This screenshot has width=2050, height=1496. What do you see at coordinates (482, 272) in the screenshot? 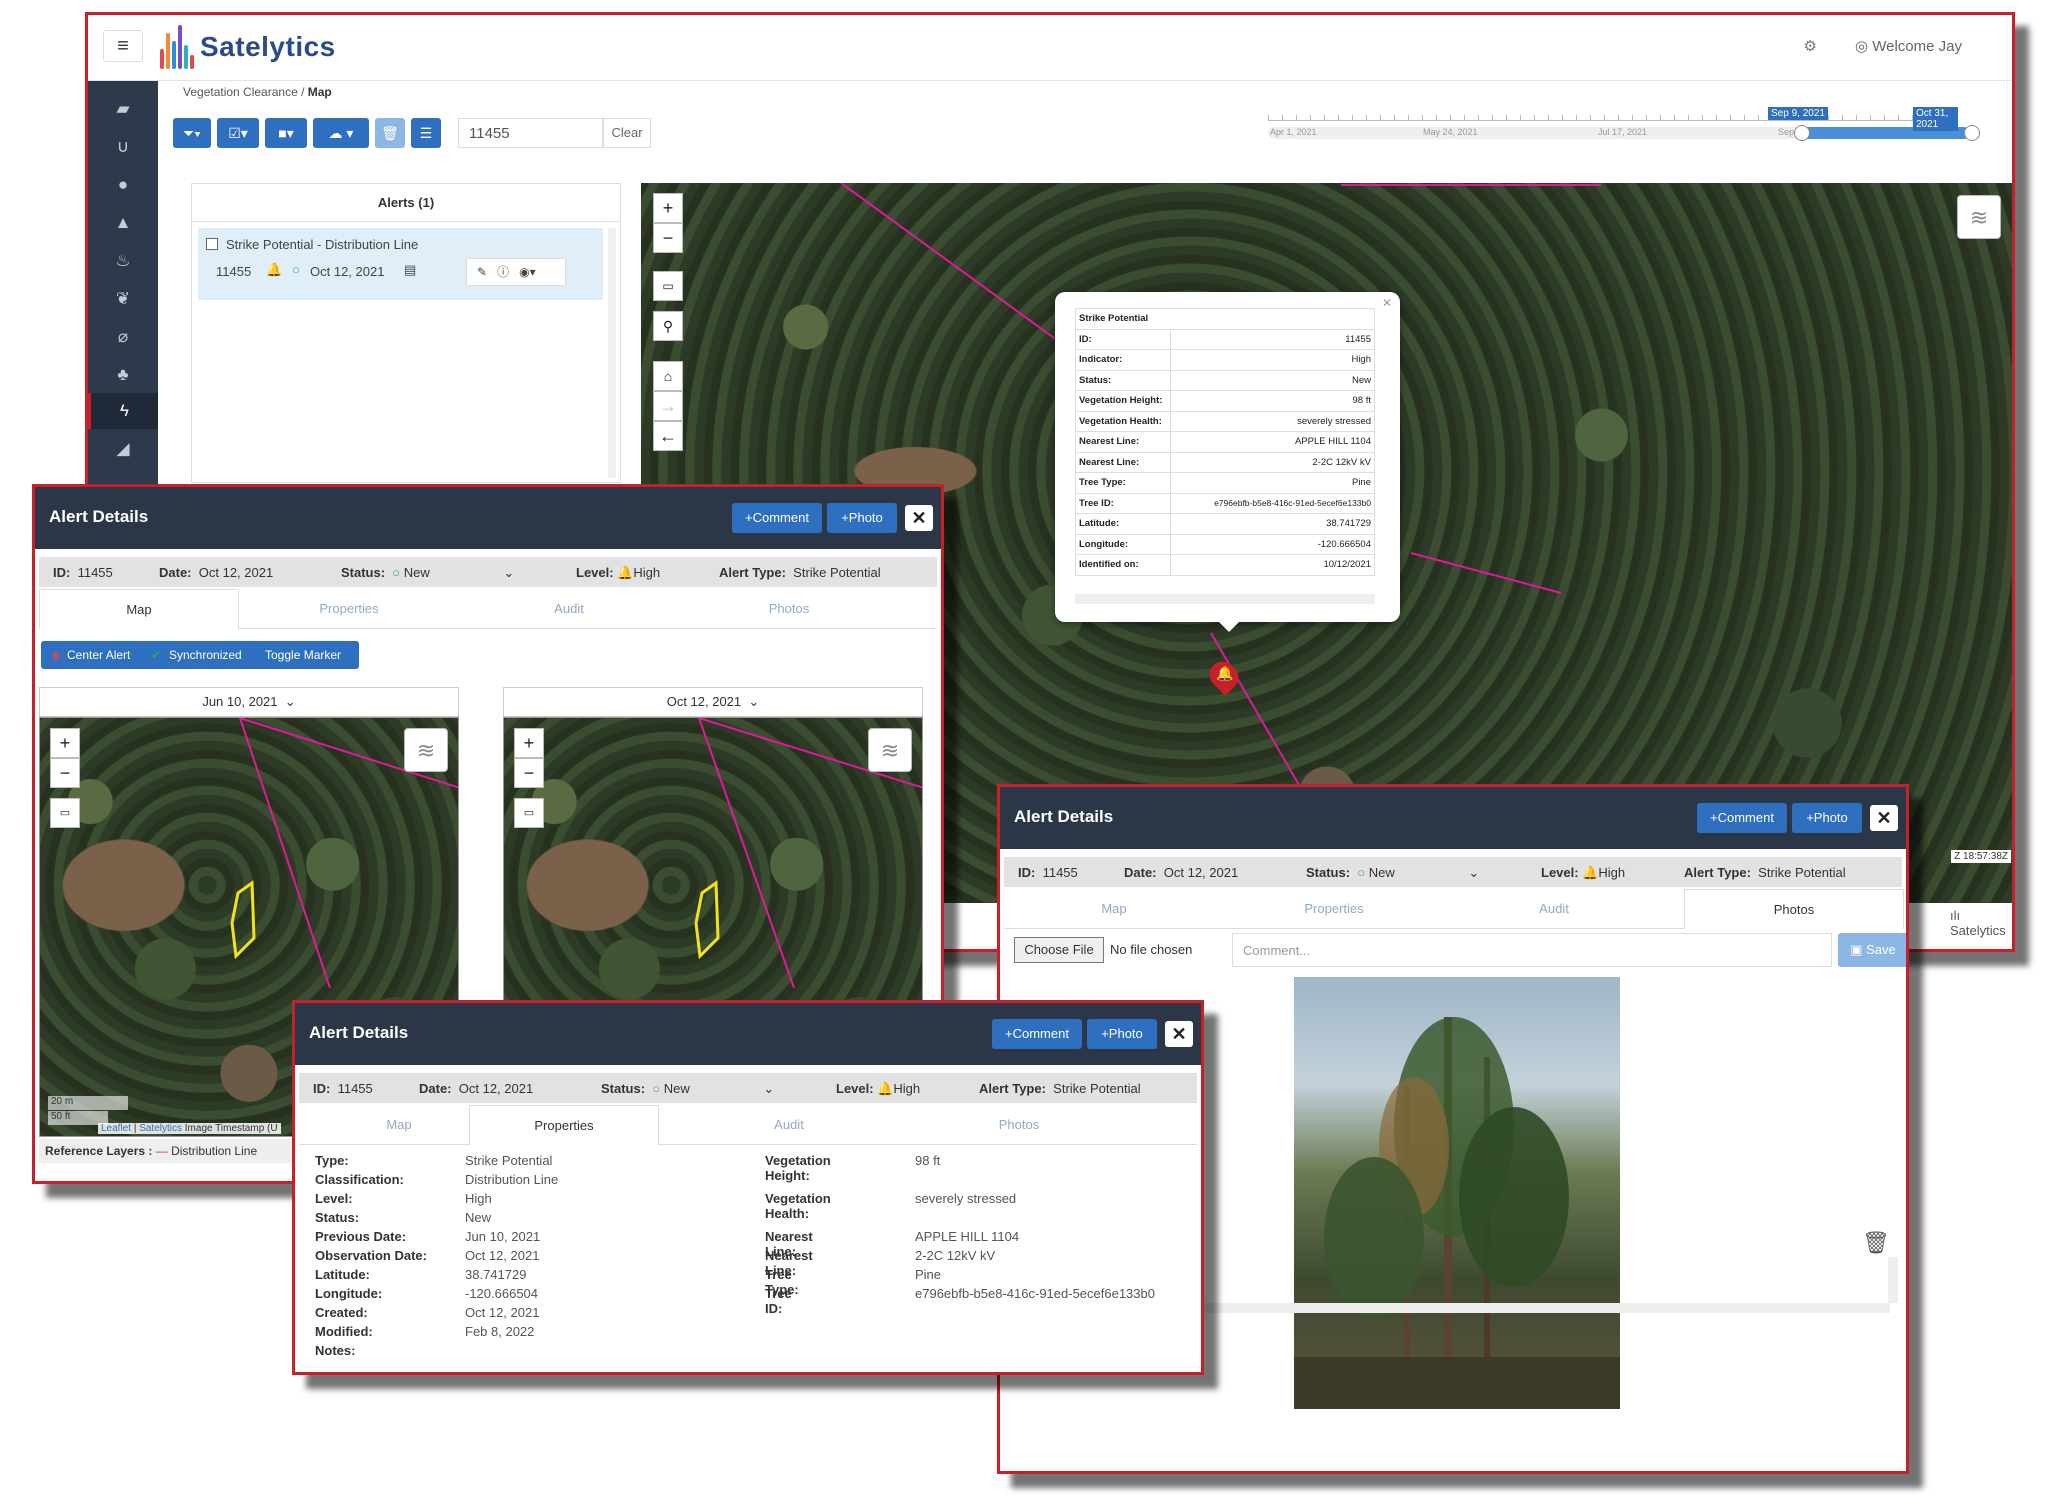
I see `edit-pencil-icon: ✎` at bounding box center [482, 272].